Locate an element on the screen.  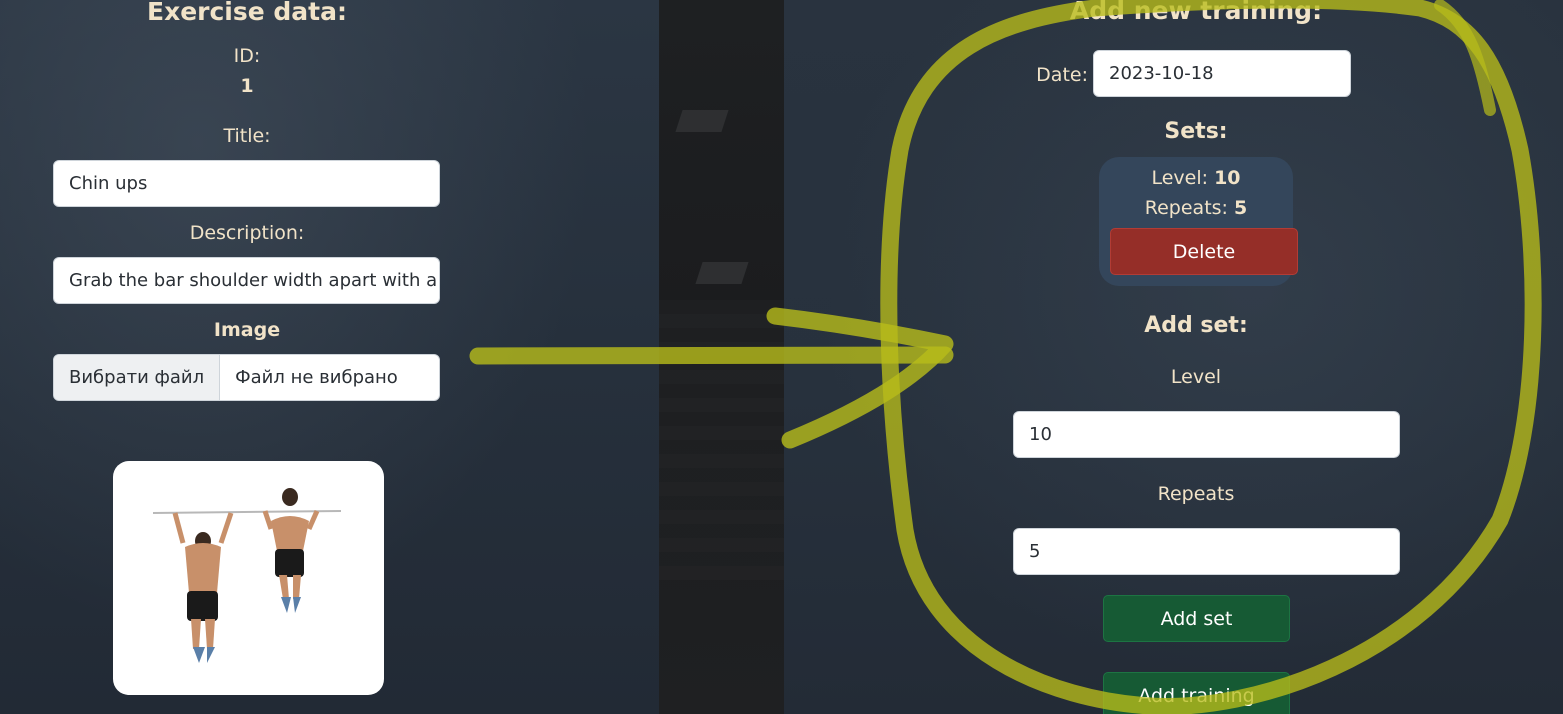
image-file-input: Вибрати файл Файл не вибрано is located at coordinates (246, 377).